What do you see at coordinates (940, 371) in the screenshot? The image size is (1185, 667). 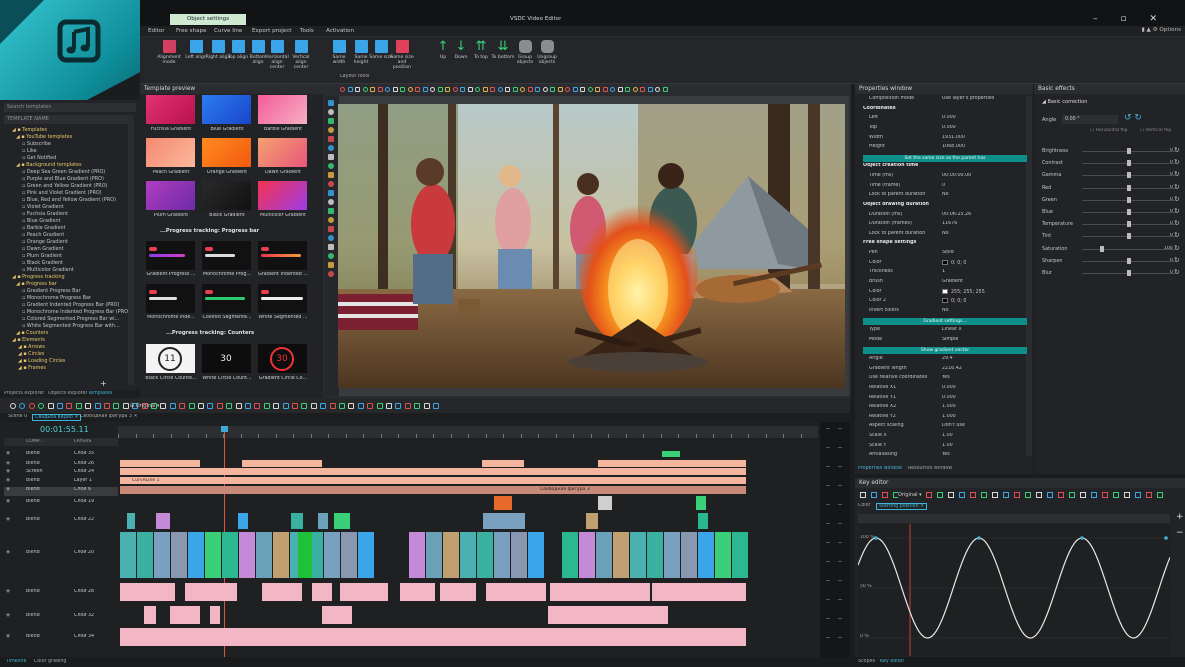 I see `property-row: Gradient length 2216.42` at bounding box center [940, 371].